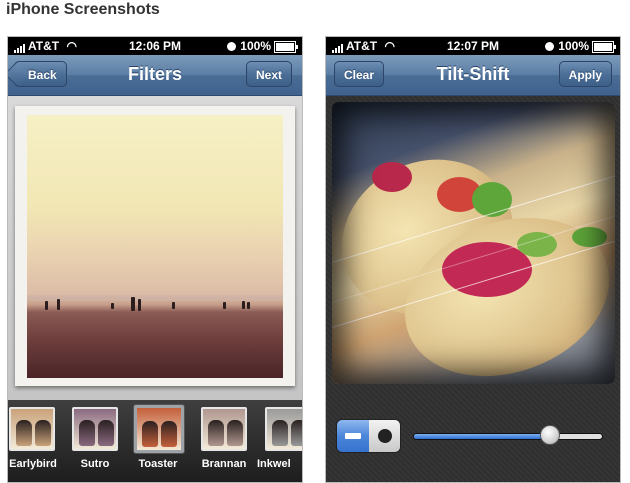 The height and width of the screenshot is (483, 630). Describe the element at coordinates (155, 75) in the screenshot. I see `navigation-bar: Back Filters Next` at that location.